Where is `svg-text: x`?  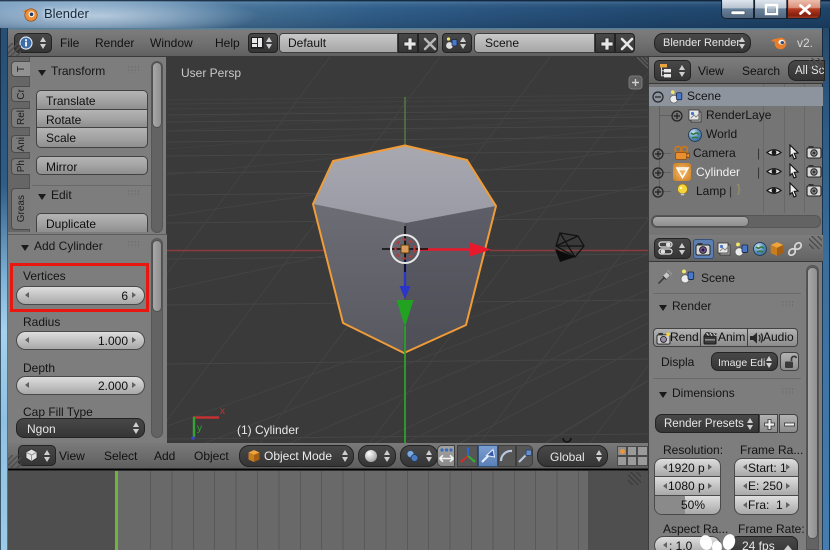
svg-text: x is located at coordinates (222, 411).